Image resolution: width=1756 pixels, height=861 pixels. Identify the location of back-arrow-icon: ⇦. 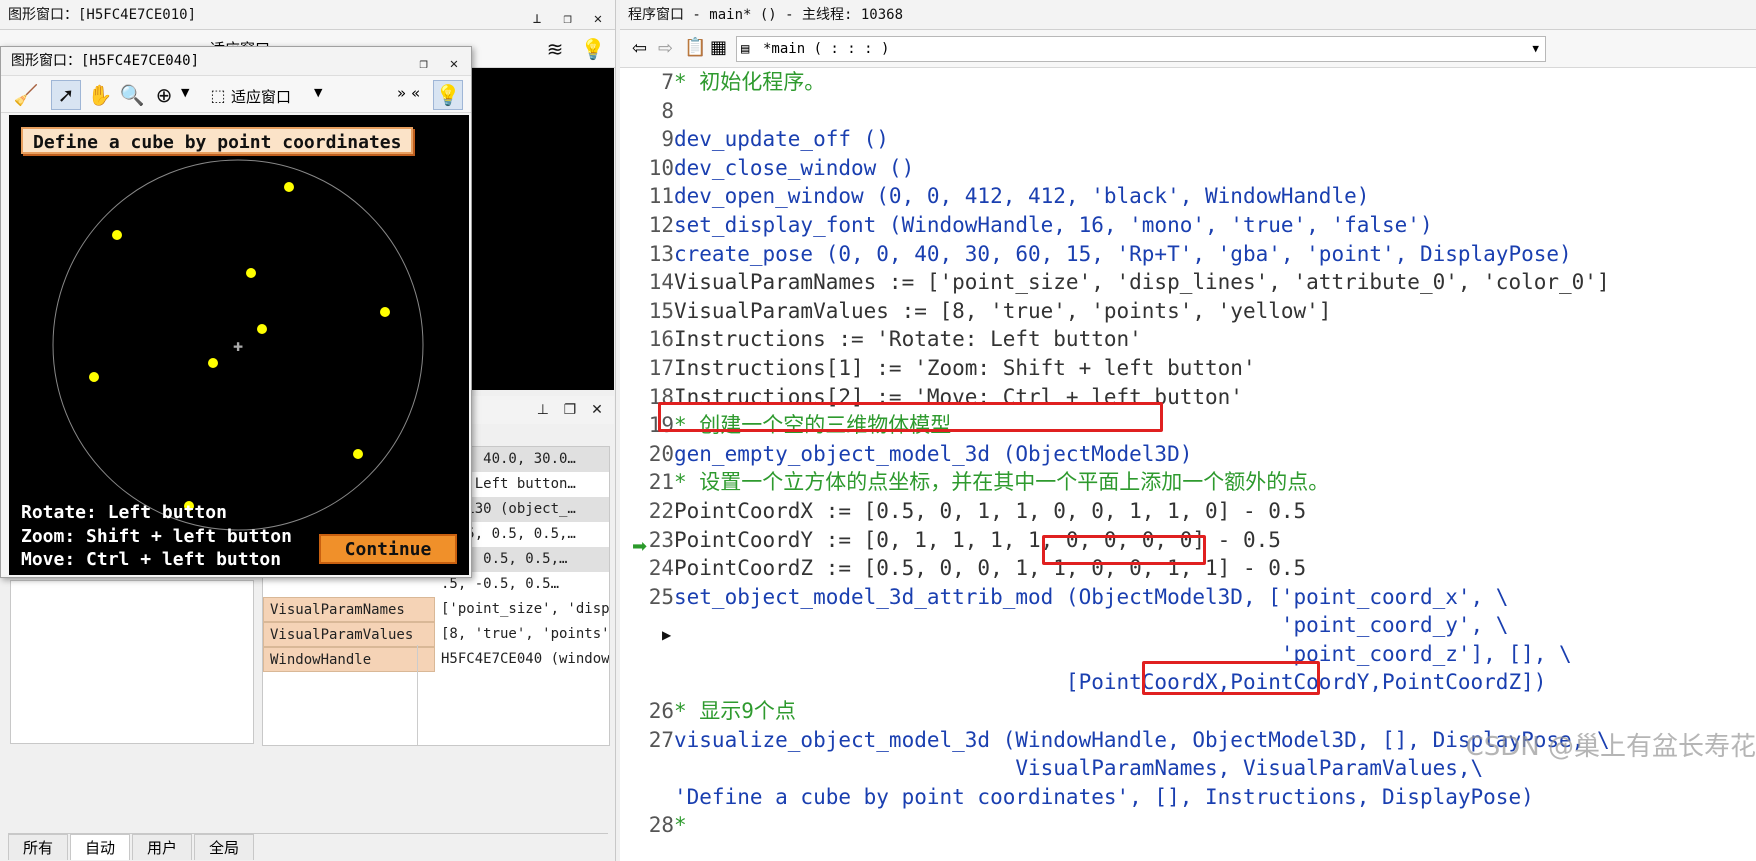
(639, 48).